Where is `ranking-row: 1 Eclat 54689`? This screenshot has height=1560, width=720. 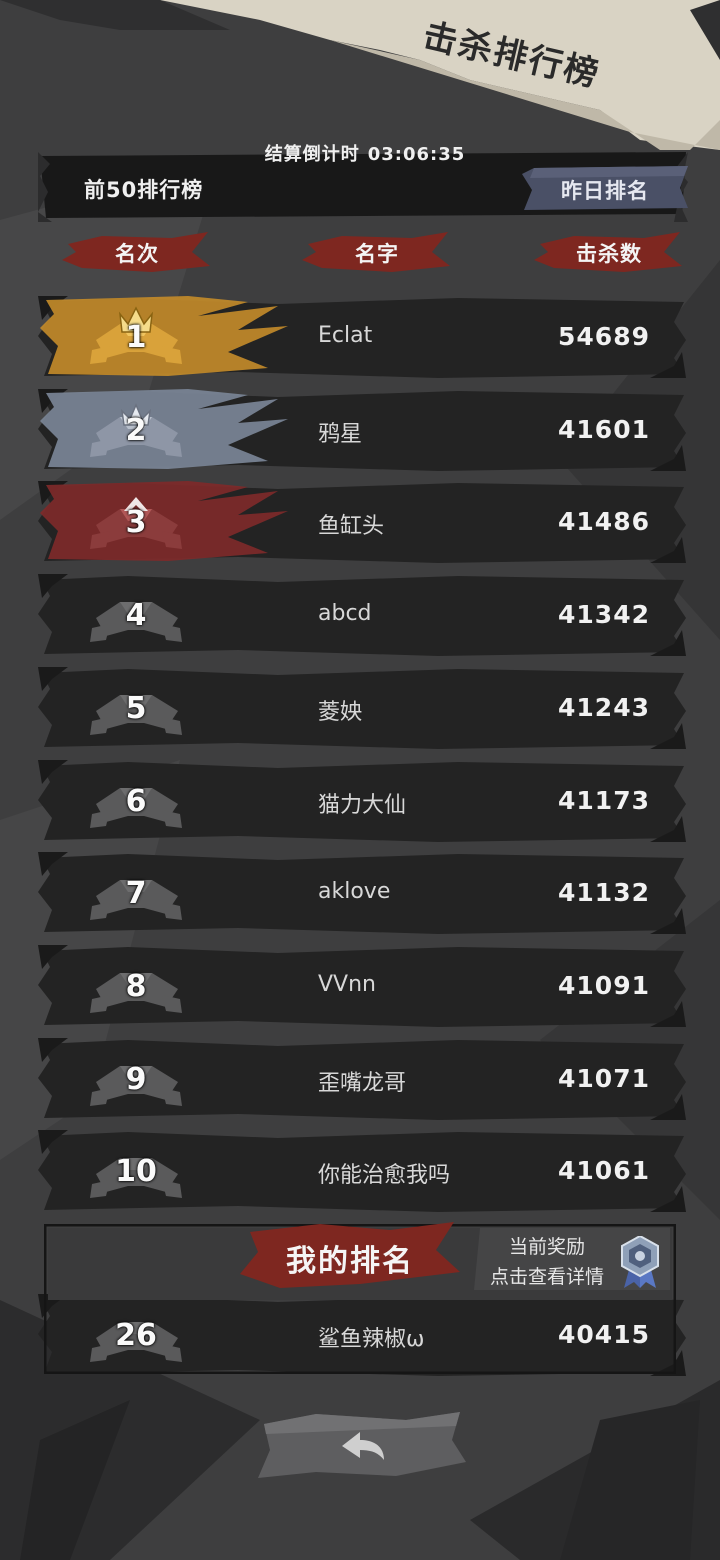
ranking-row: 1 Eclat 54689 is located at coordinates (362, 337).